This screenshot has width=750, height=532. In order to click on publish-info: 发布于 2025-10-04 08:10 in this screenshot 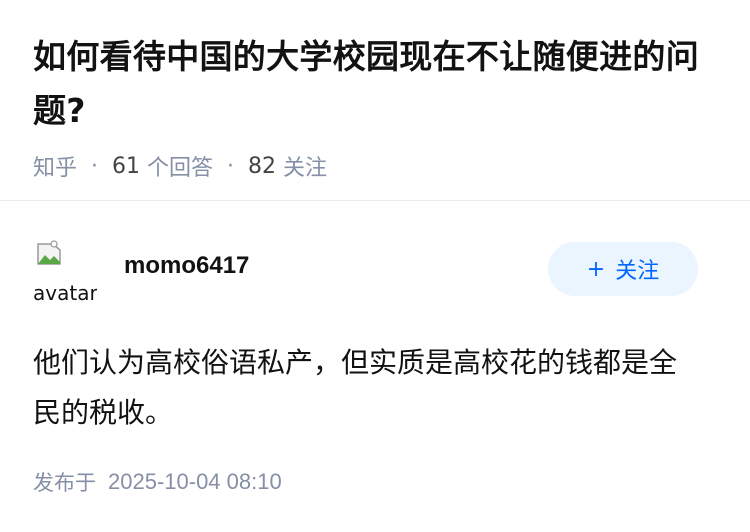, I will do `click(157, 482)`.